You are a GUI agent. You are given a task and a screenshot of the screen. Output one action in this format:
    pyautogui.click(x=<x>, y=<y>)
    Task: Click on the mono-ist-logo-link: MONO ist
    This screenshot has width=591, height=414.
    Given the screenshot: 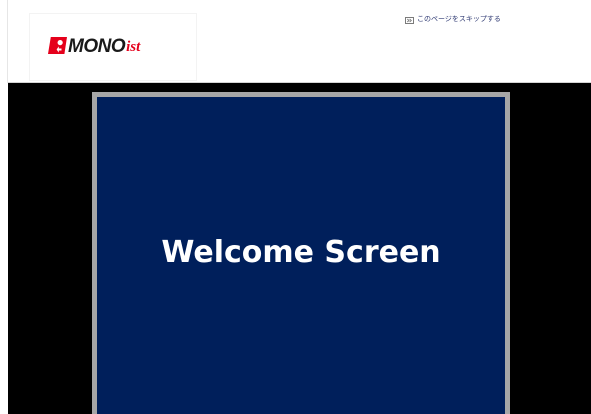 What is the action you would take?
    pyautogui.click(x=94, y=45)
    